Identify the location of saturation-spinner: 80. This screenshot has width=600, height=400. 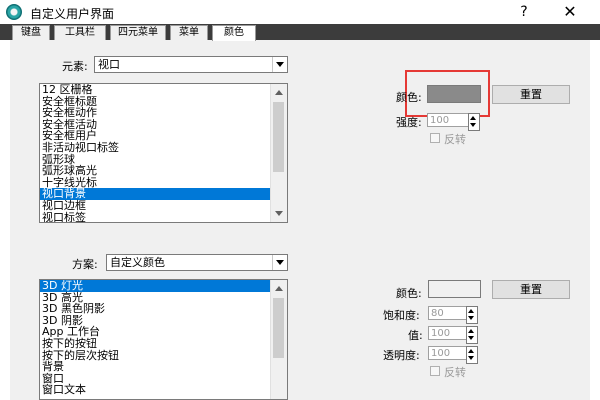
(453, 315).